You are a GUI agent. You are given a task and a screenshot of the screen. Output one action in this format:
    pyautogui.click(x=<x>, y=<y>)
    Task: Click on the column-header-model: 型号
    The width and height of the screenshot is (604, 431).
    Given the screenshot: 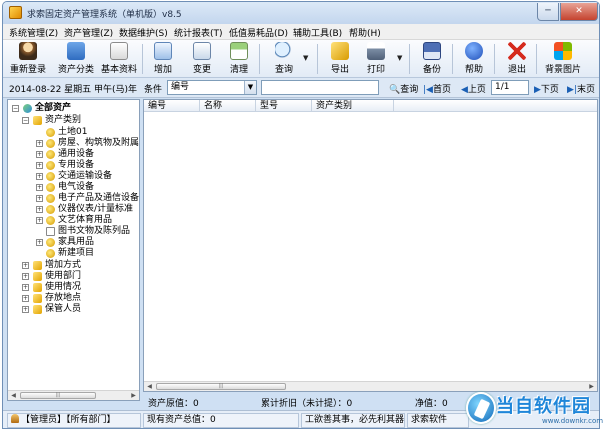 What is the action you would take?
    pyautogui.click(x=284, y=106)
    